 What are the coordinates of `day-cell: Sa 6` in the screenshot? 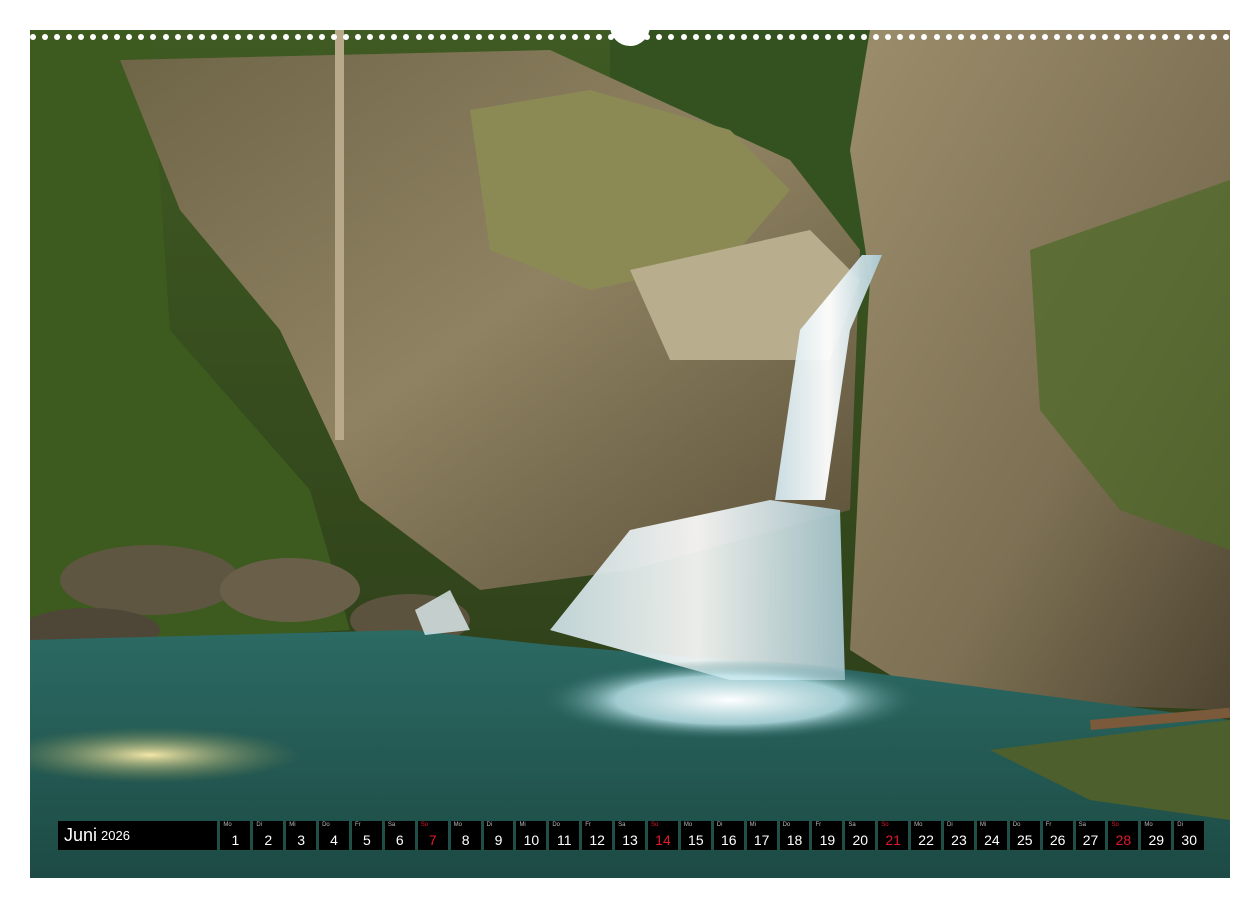 It's located at (399, 835).